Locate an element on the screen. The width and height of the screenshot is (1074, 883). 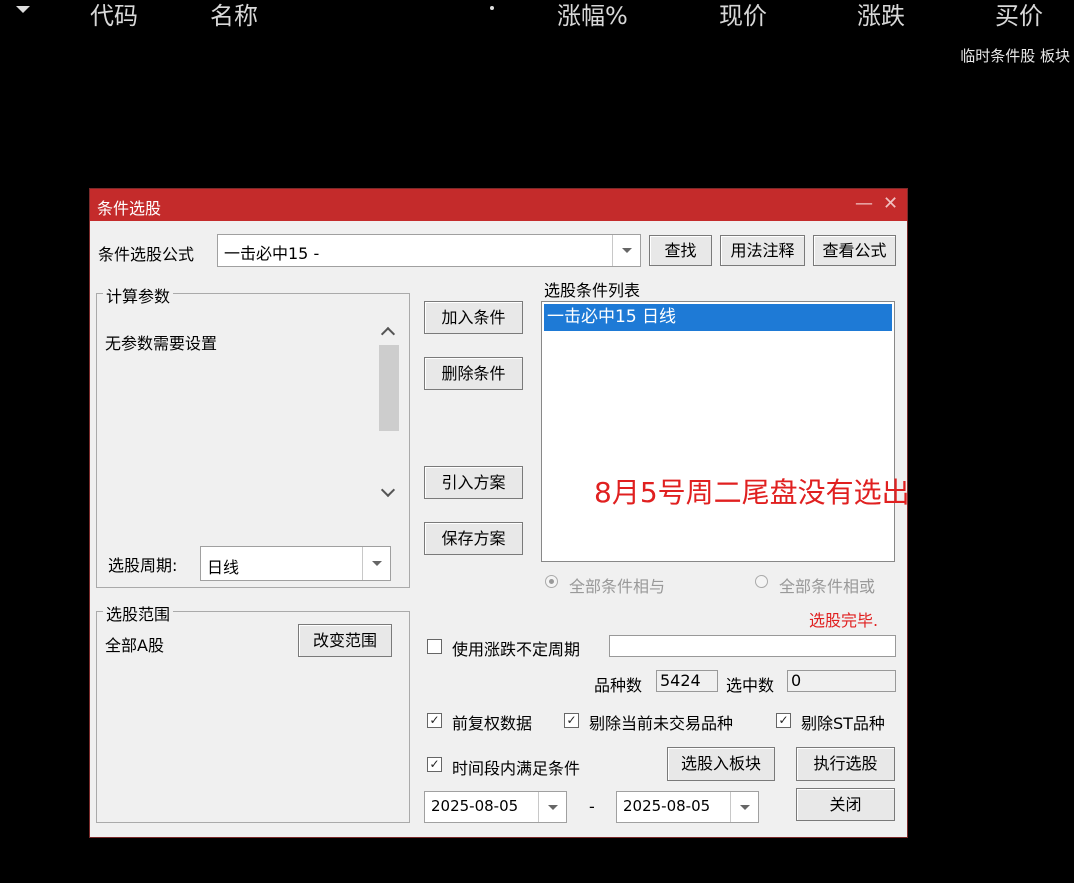
logic-or-radio is located at coordinates (761, 581).